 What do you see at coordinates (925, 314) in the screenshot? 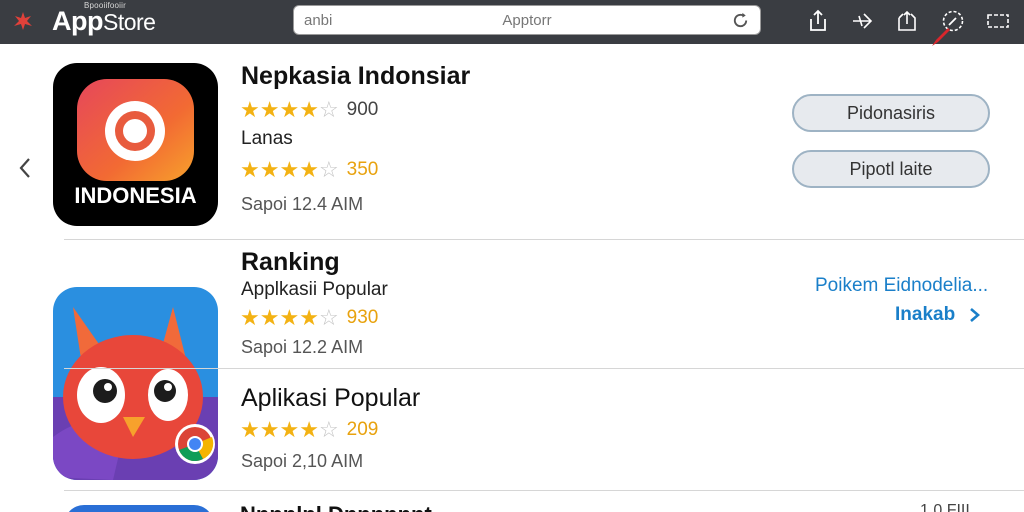
I see `more-link-label: Inakab` at bounding box center [925, 314].